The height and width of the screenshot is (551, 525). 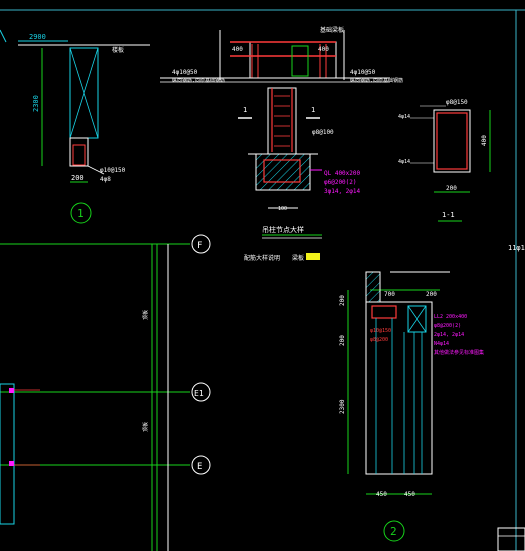 What do you see at coordinates (36, 103) in the screenshot?
I see `height-dim-text: 2300` at bounding box center [36, 103].